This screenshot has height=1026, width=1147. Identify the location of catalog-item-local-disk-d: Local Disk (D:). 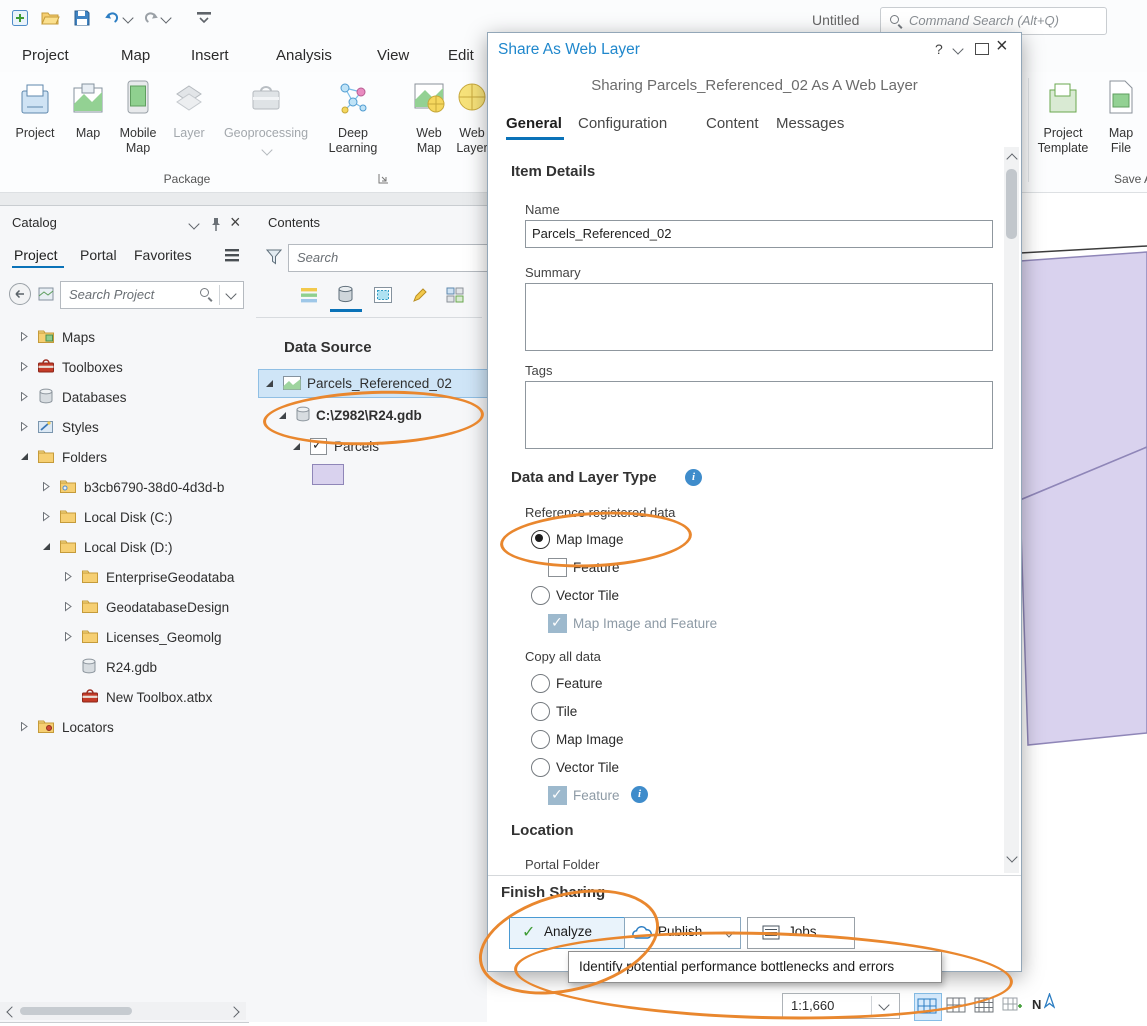
(124, 547).